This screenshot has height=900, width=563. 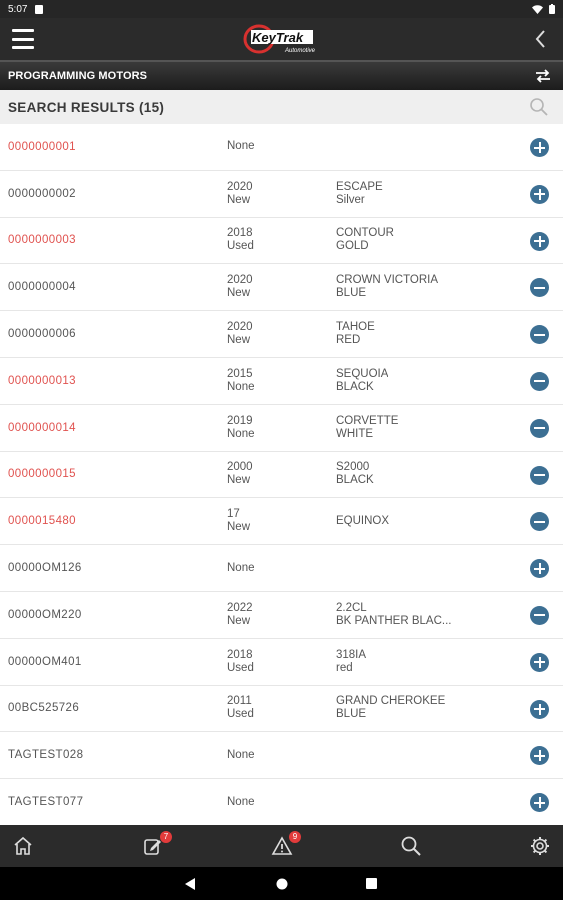 What do you see at coordinates (344, 667) in the screenshot?
I see `result-color: red` at bounding box center [344, 667].